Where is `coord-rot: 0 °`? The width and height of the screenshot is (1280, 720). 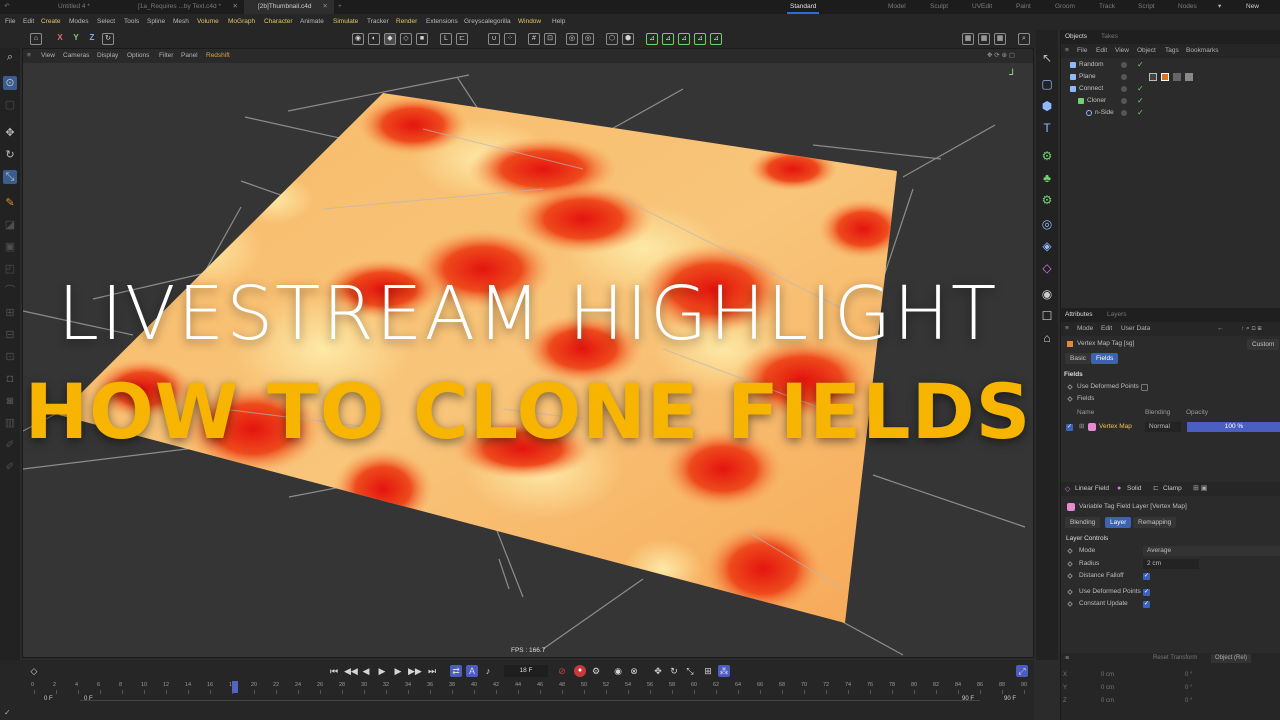
coord-rot: 0 ° is located at coordinates (1188, 688).